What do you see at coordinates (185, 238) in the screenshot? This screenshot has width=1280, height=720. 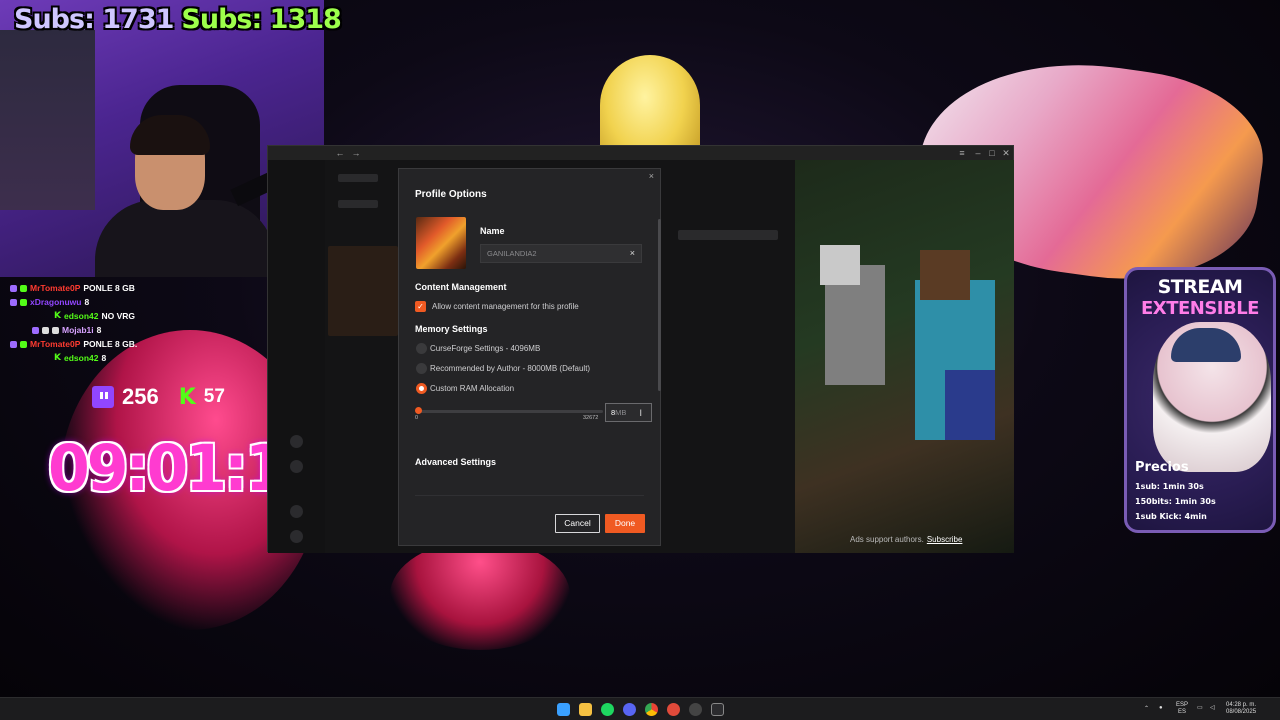 I see `webcam-person-body` at bounding box center [185, 238].